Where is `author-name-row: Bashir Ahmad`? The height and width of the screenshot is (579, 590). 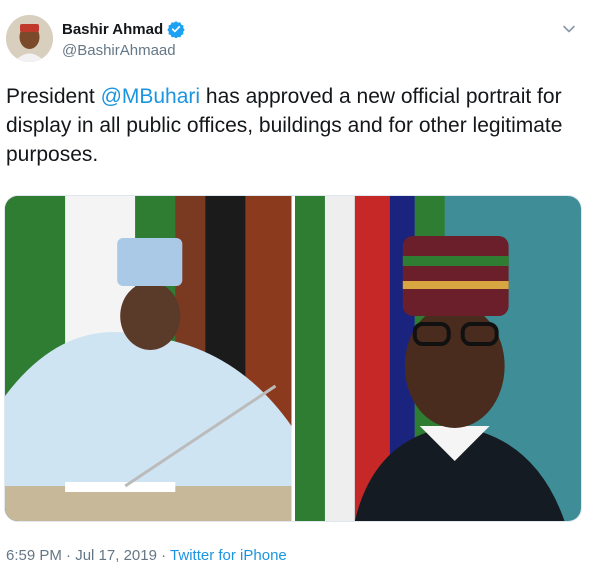
author-name-row: Bashir Ahmad is located at coordinates (123, 29).